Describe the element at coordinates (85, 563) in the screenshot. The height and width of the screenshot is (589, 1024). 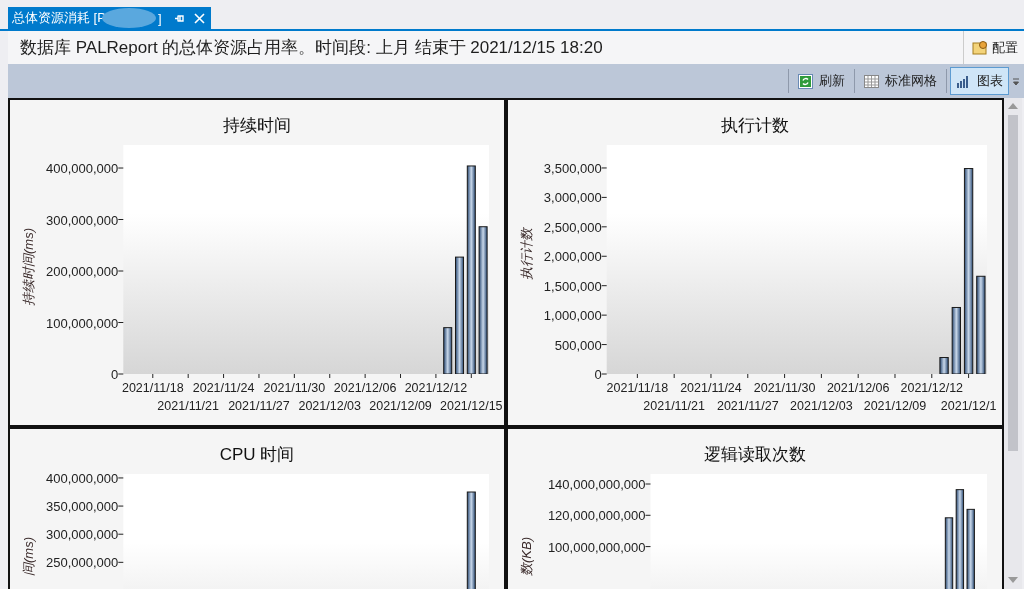
I see `y-tick-label: 250,000,000` at that location.